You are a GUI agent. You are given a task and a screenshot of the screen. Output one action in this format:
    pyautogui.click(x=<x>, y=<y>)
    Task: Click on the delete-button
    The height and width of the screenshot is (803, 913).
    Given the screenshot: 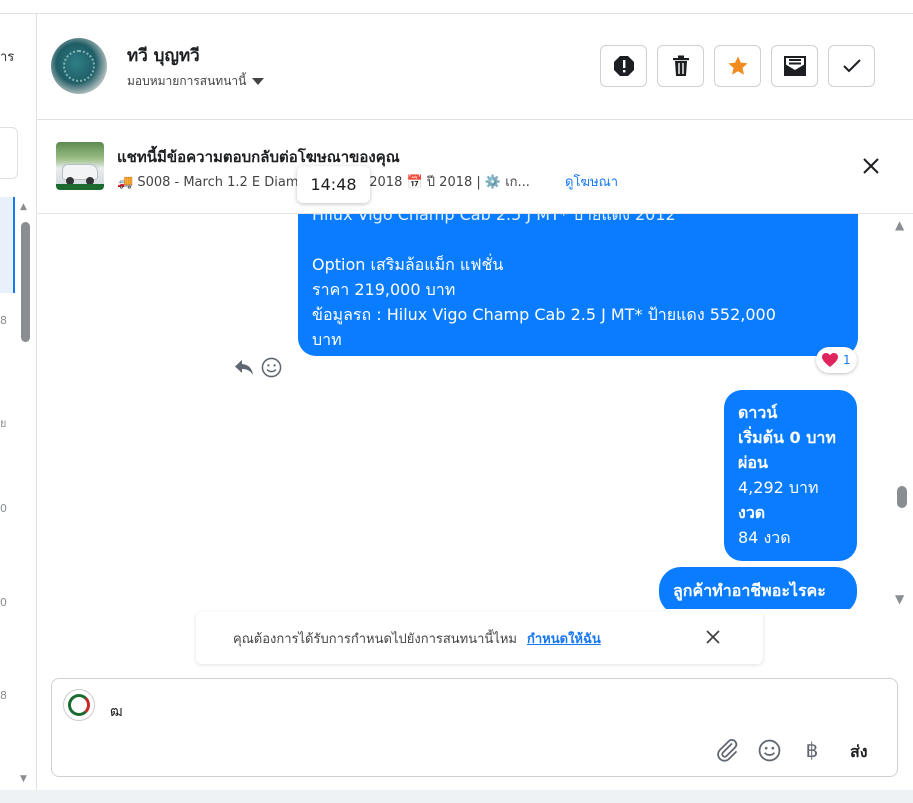 What is the action you would take?
    pyautogui.click(x=680, y=66)
    